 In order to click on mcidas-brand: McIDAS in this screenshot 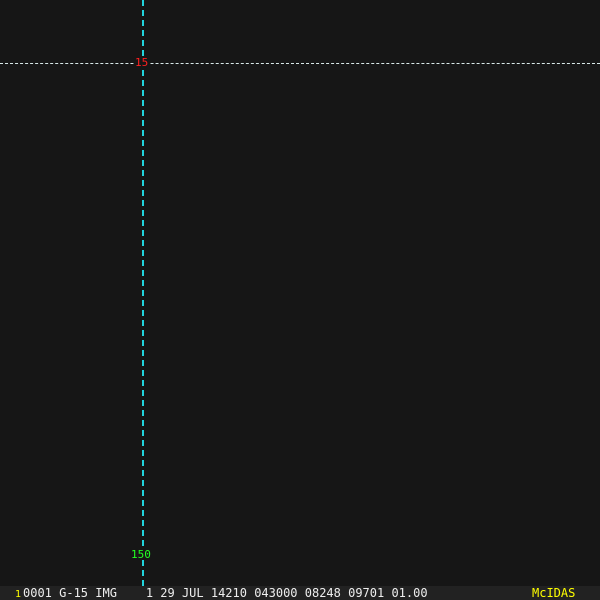, I will do `click(554, 593)`.